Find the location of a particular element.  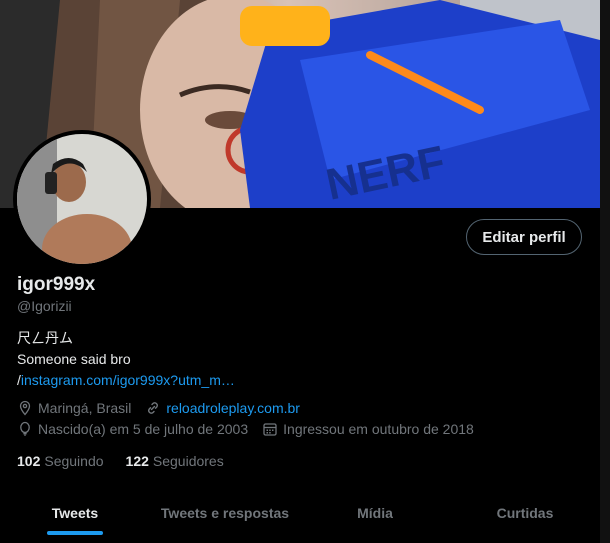

balloon-icon is located at coordinates (25, 429).